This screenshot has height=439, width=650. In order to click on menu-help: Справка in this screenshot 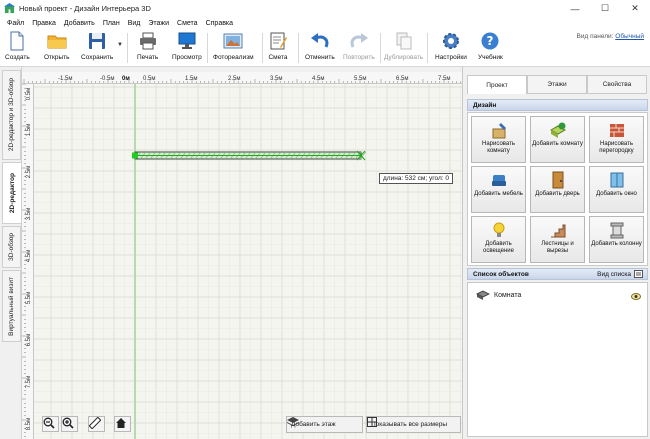, I will do `click(219, 23)`.